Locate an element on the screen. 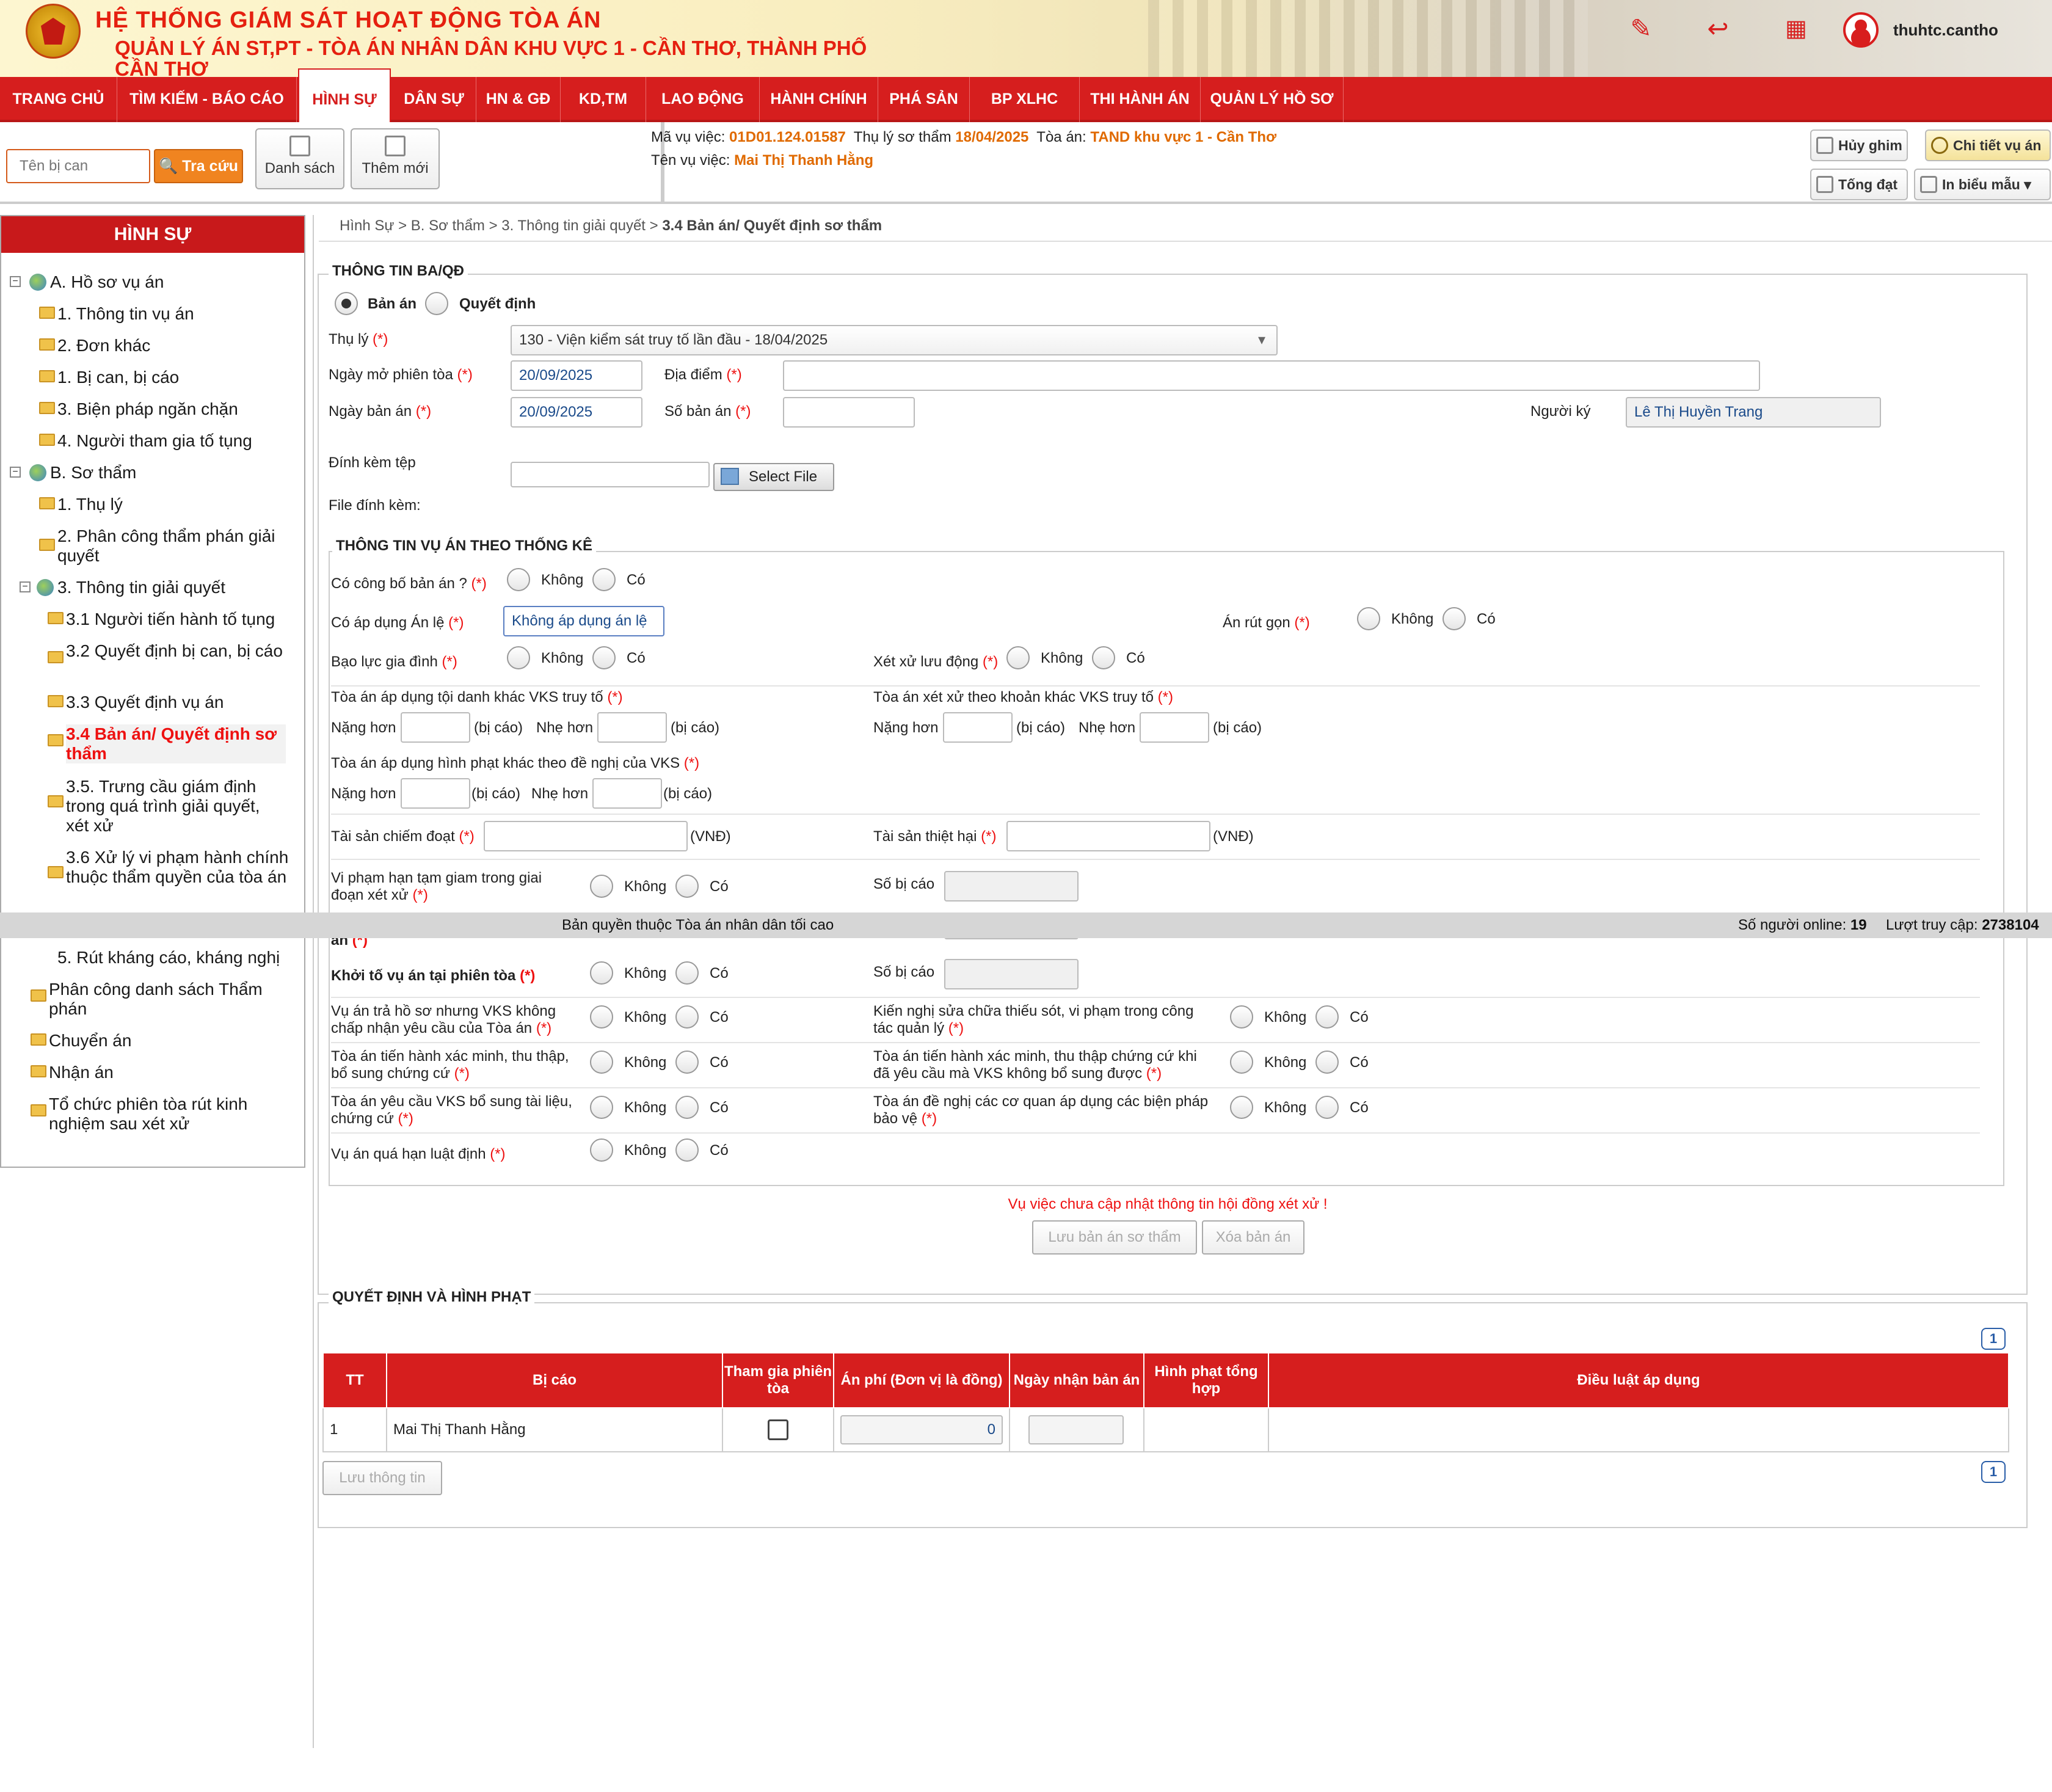 This screenshot has height=1792, width=2052. radio-yeu-cau-co is located at coordinates (687, 1108).